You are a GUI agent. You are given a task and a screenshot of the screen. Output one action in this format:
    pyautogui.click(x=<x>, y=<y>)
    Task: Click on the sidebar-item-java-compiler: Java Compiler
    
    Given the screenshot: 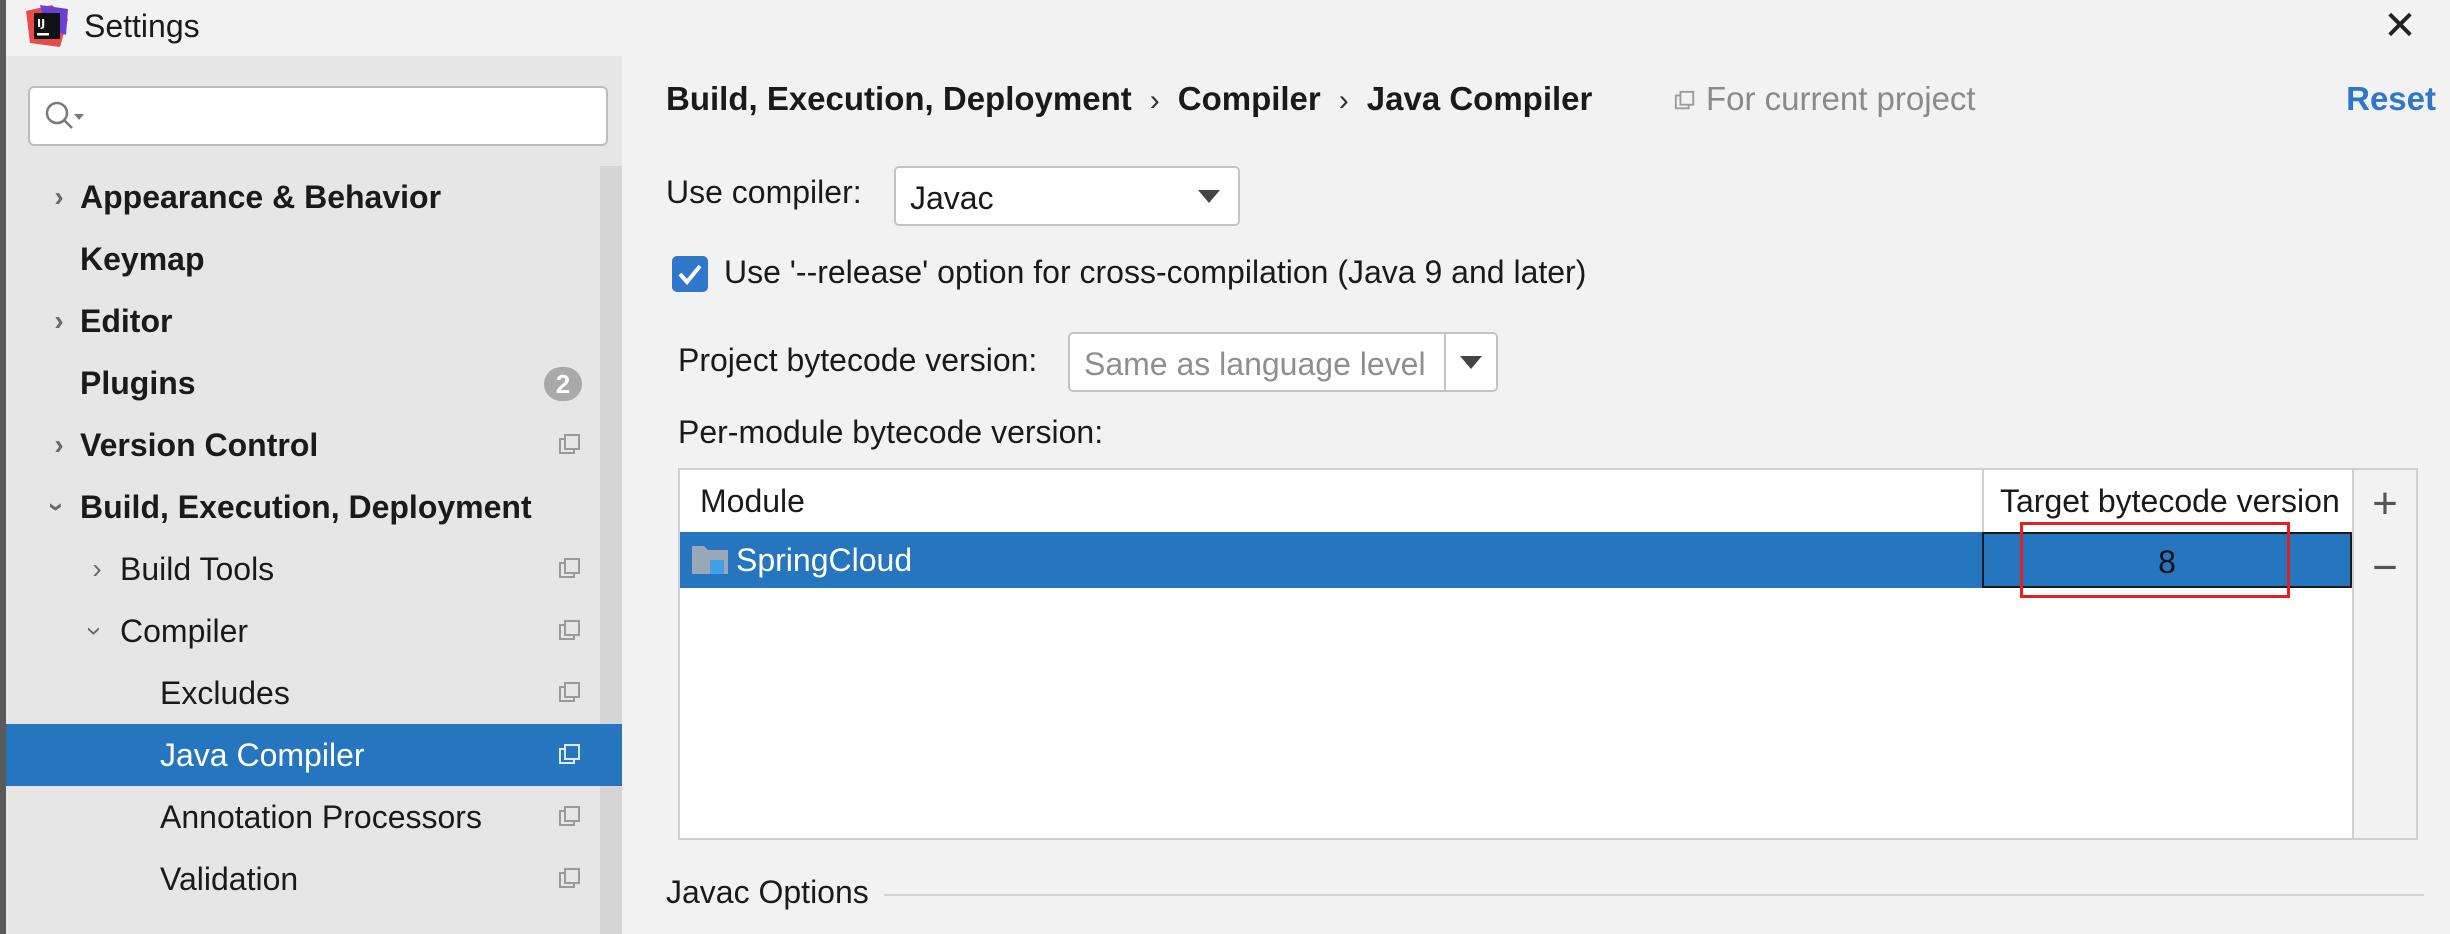 What is the action you would take?
    pyautogui.click(x=314, y=755)
    